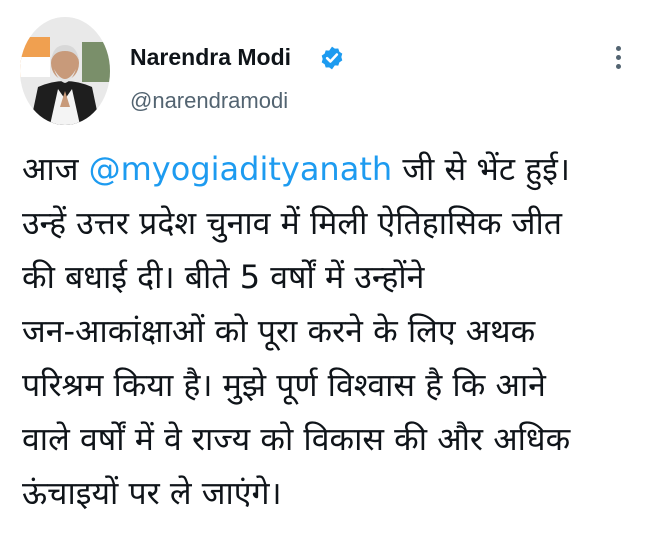  I want to click on tweet-text-segment: आज, so click(55, 169).